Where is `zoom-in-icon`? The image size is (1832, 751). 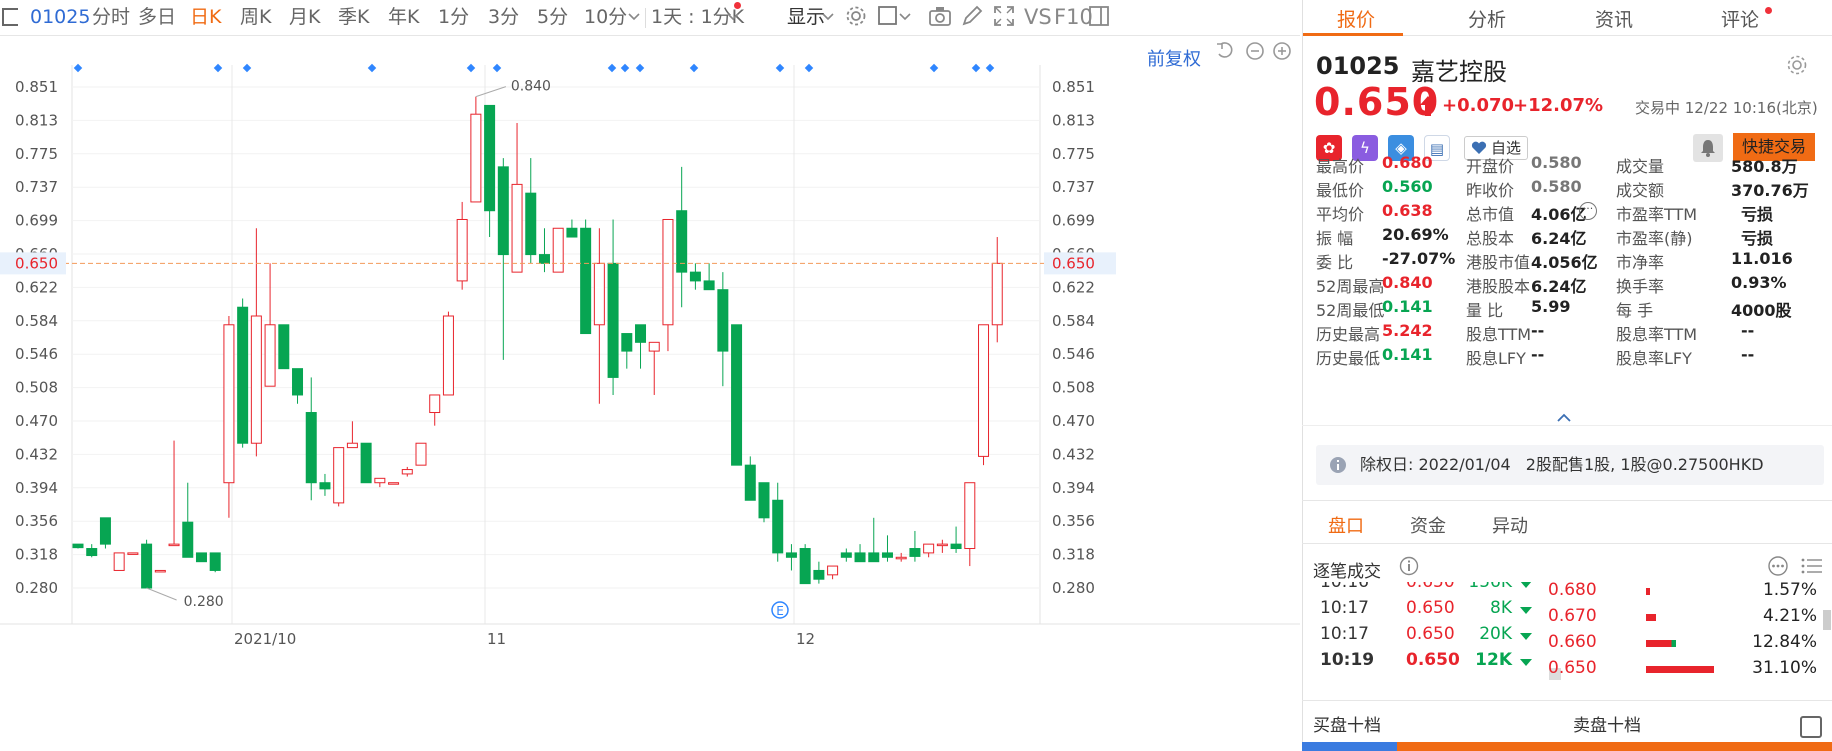 zoom-in-icon is located at coordinates (1282, 51).